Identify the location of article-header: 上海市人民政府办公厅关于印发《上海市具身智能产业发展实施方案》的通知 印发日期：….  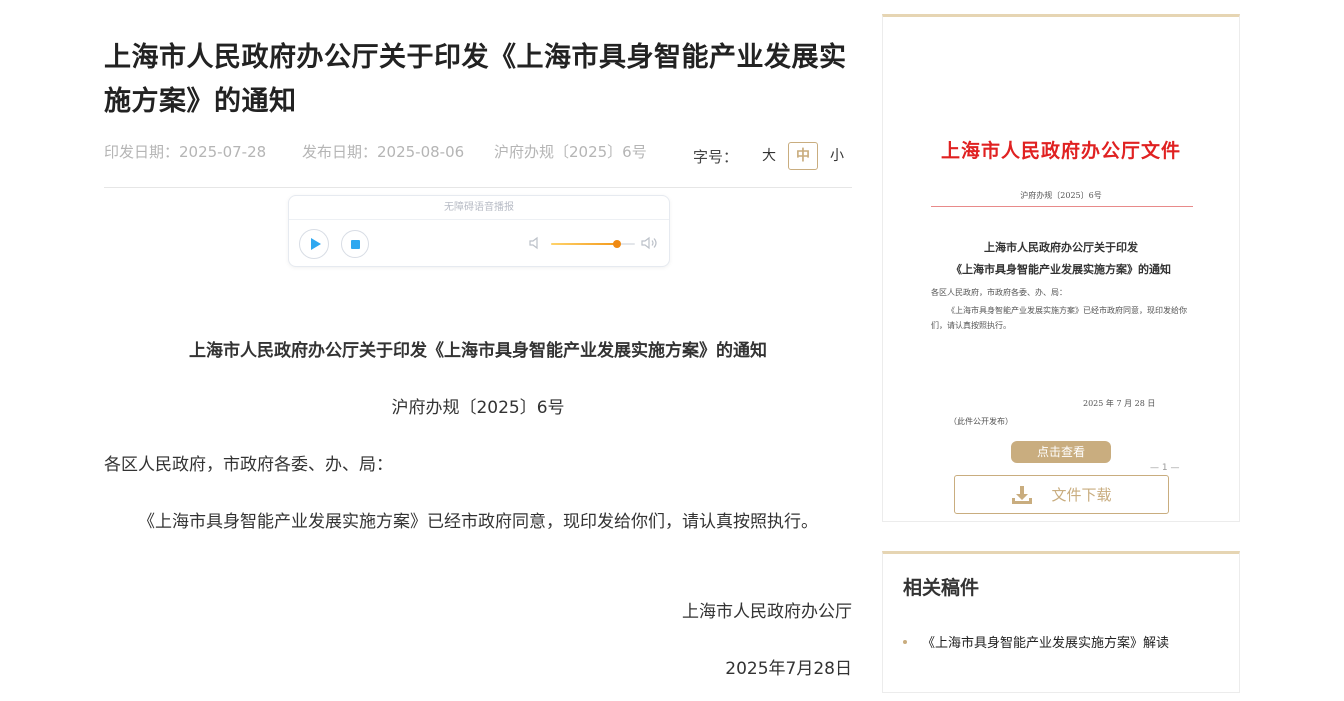
(478, 112).